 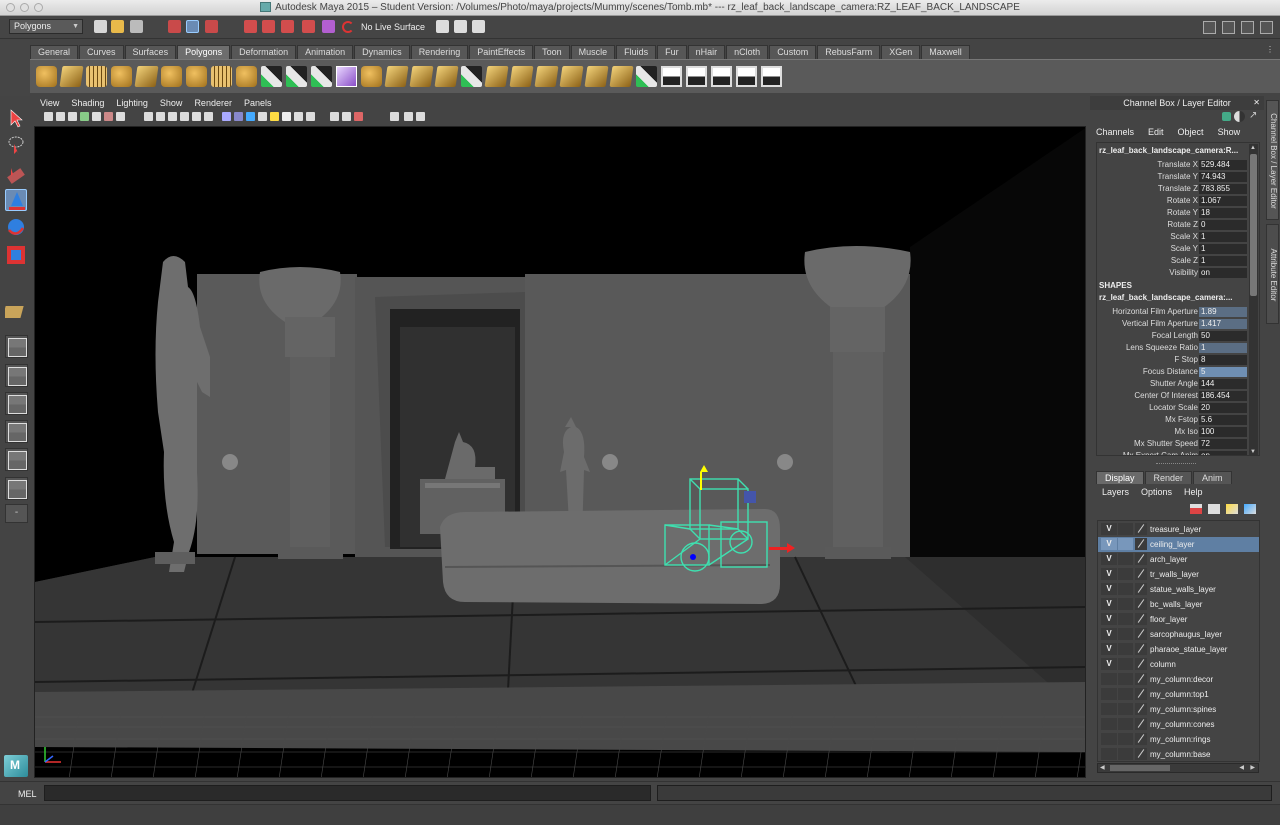 I want to click on channel-label: Focal Length, so click(x=1175, y=336).